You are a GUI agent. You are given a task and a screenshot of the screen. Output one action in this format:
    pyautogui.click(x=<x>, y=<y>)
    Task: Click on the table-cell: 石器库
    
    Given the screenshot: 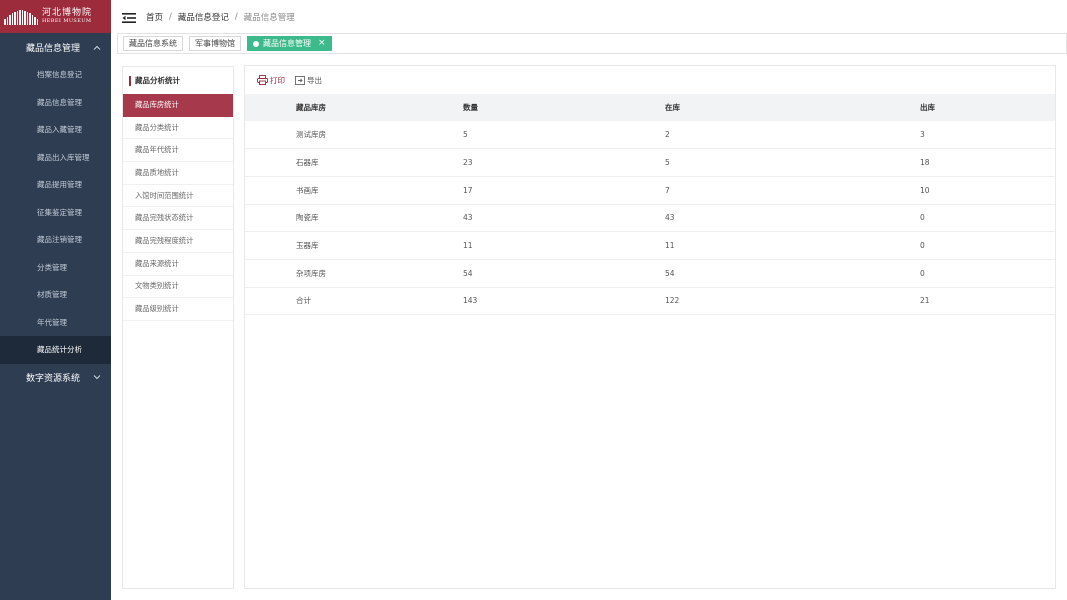 What is the action you would take?
    pyautogui.click(x=354, y=162)
    